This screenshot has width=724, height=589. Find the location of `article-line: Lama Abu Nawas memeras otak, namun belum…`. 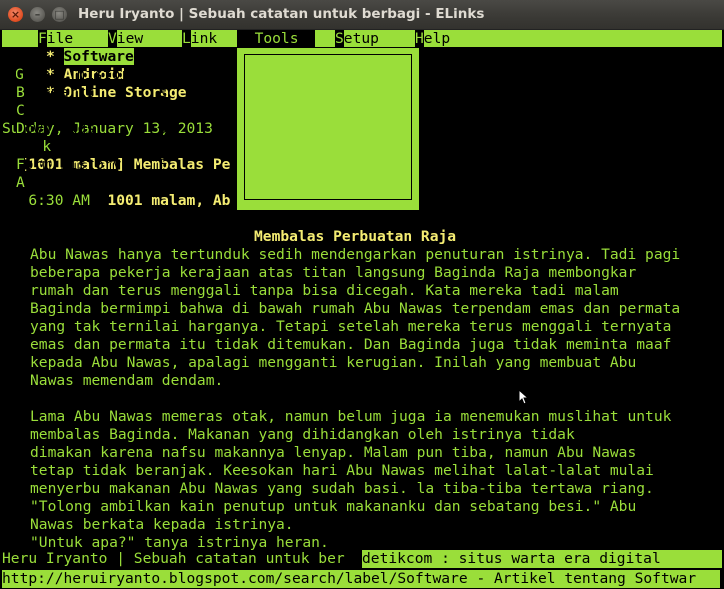

article-line: Lama Abu Nawas memeras otak, namun belum… is located at coordinates (351, 416).